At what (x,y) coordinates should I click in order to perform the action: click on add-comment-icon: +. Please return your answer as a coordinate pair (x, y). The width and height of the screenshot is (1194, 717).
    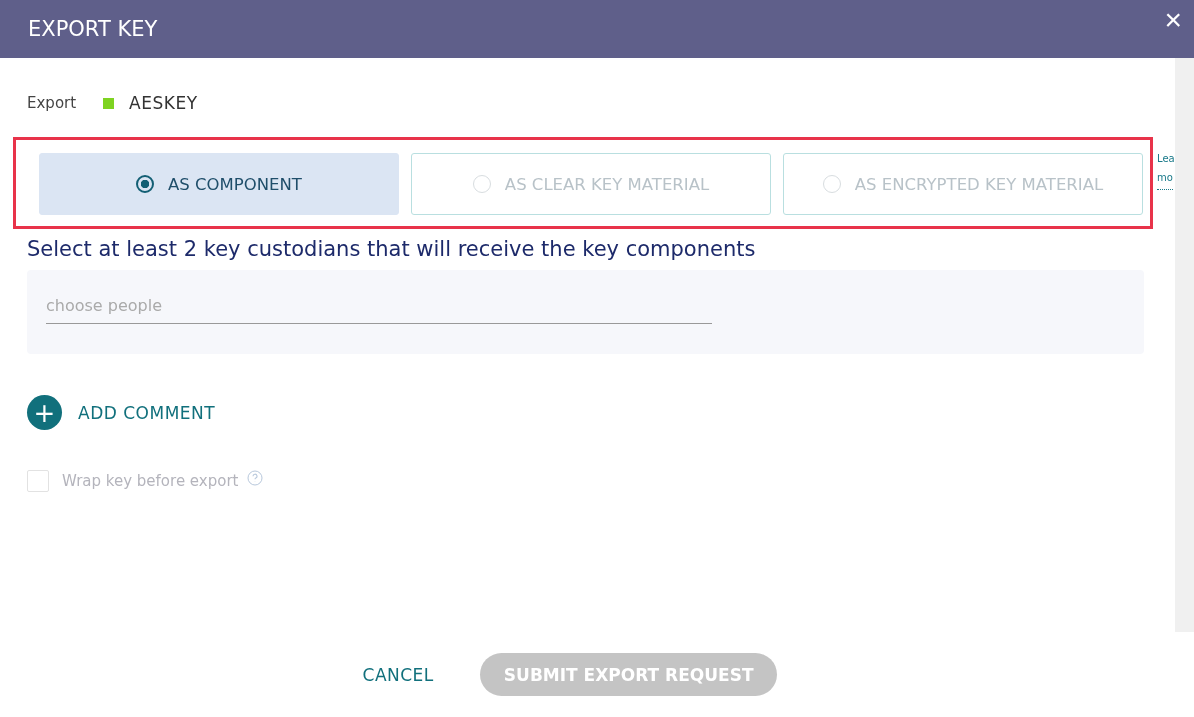
    Looking at the image, I should click on (44, 412).